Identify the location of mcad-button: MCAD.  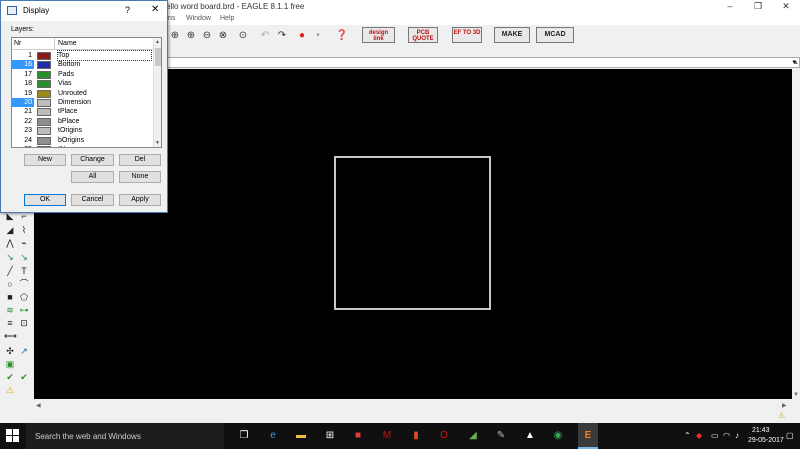
(555, 35).